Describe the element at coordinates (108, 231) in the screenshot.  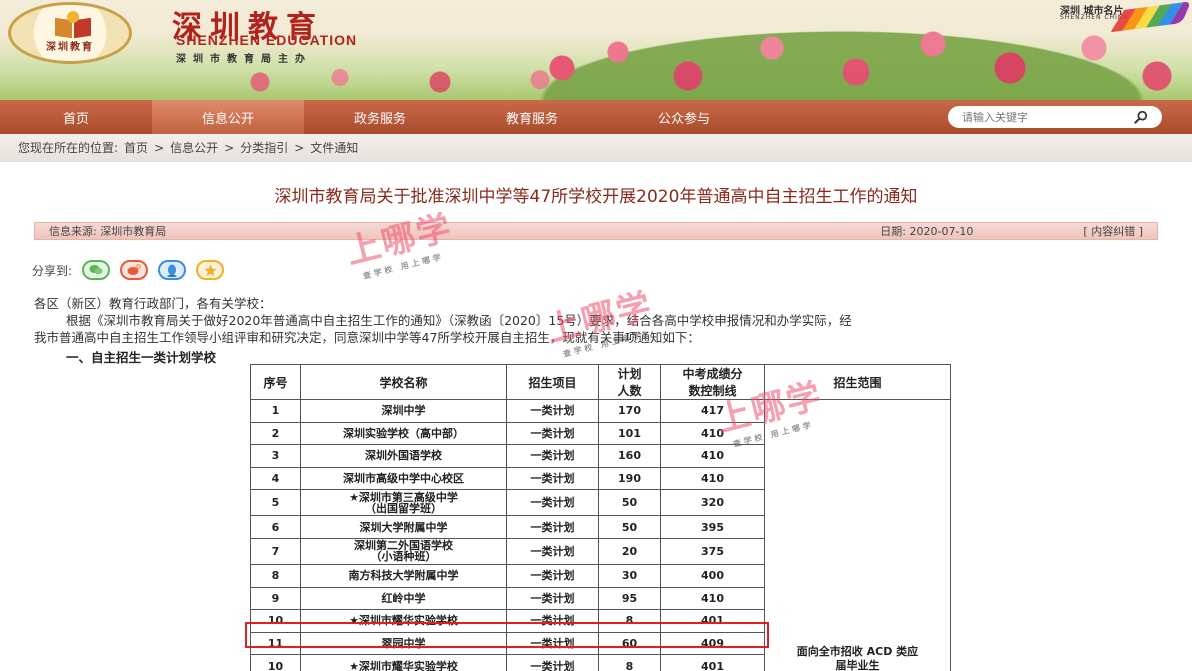
I see `article-source: 信息来源: 深圳市教育局` at that location.